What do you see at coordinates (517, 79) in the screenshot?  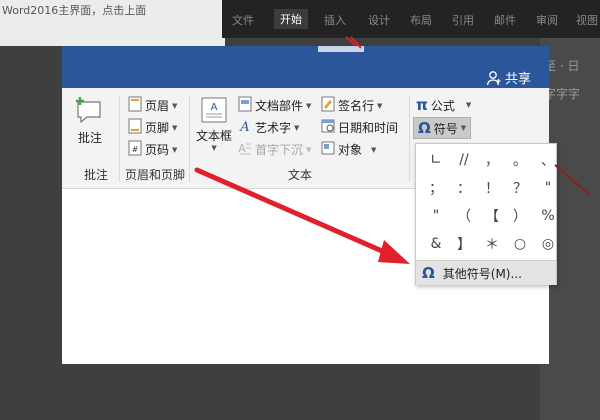 I see `share-label: 共享` at bounding box center [517, 79].